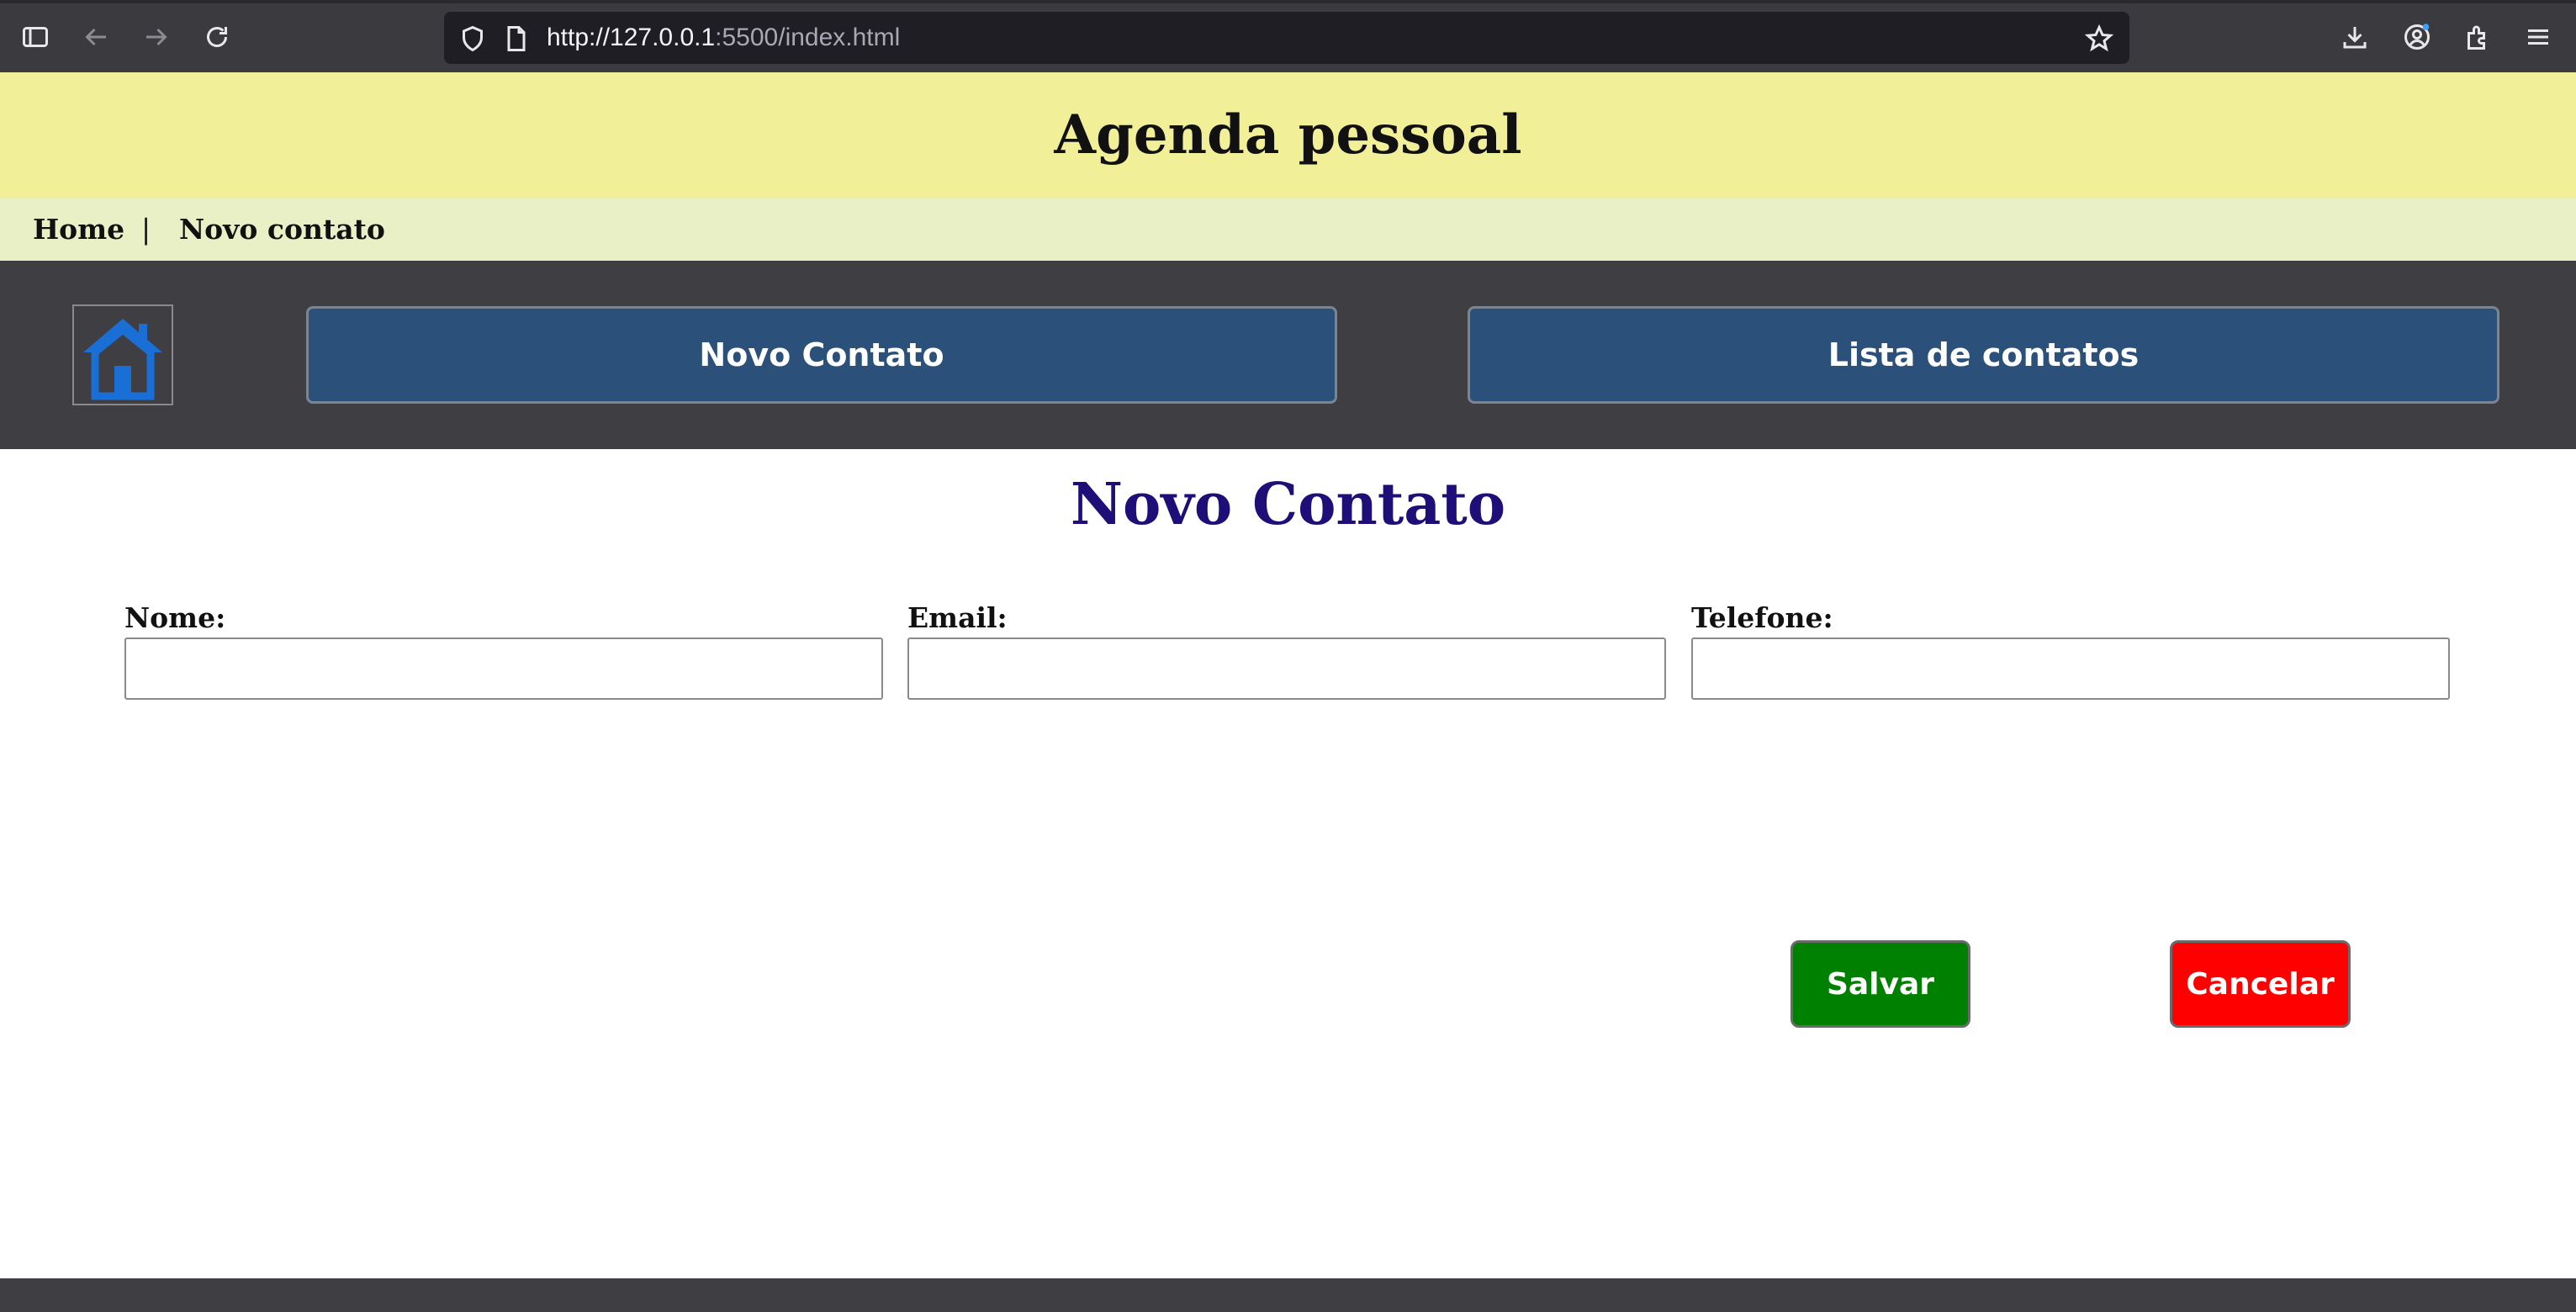  I want to click on reload-icon, so click(217, 37).